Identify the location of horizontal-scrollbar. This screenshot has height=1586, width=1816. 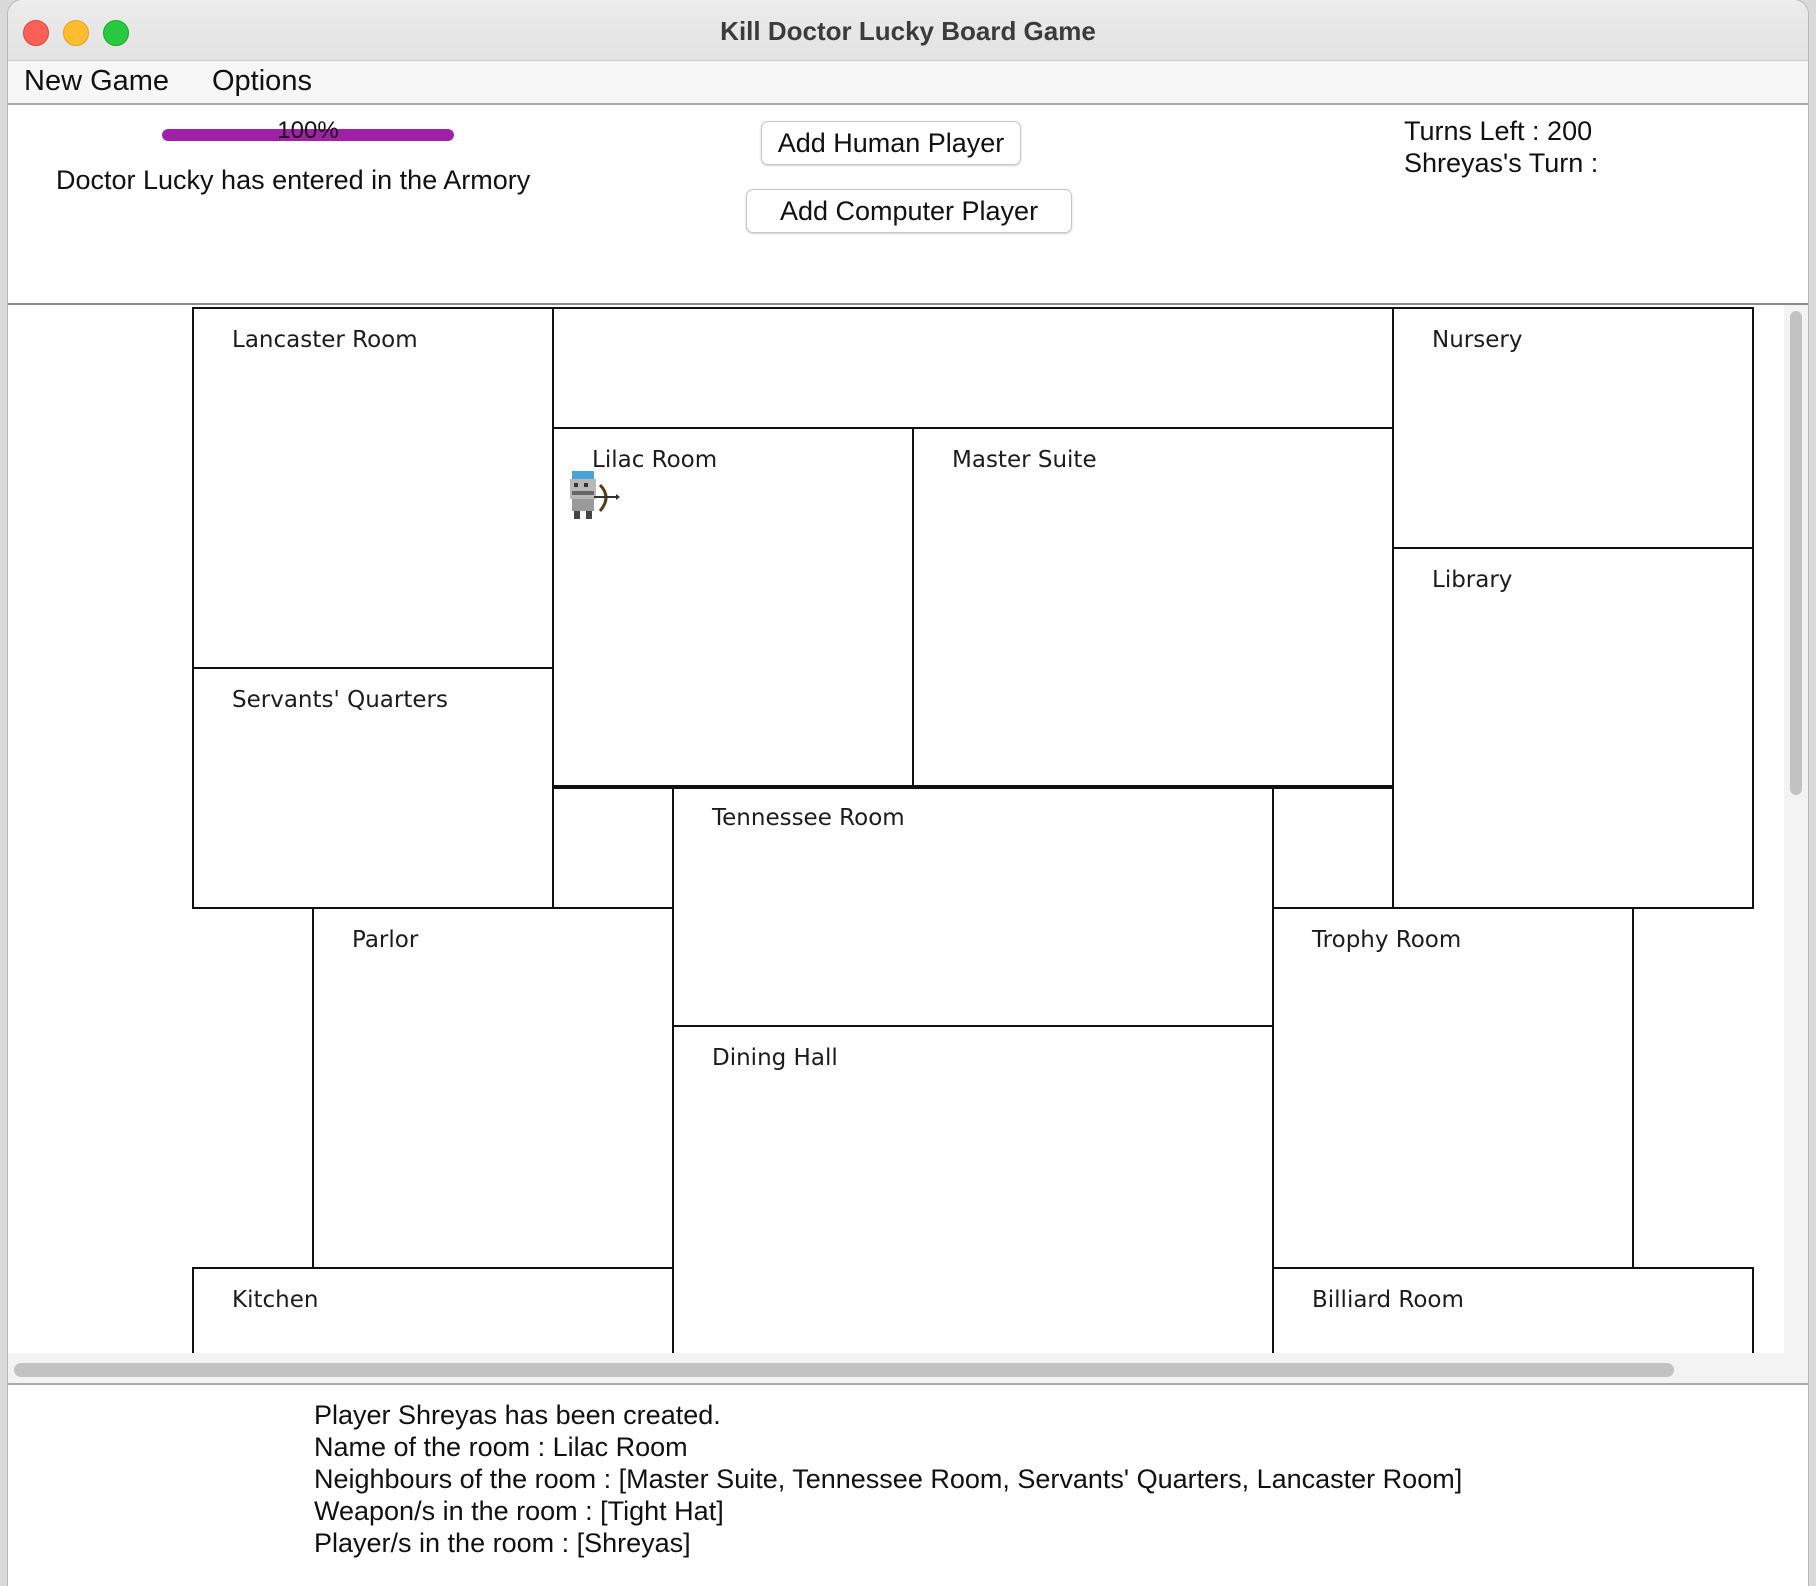
(908, 1368).